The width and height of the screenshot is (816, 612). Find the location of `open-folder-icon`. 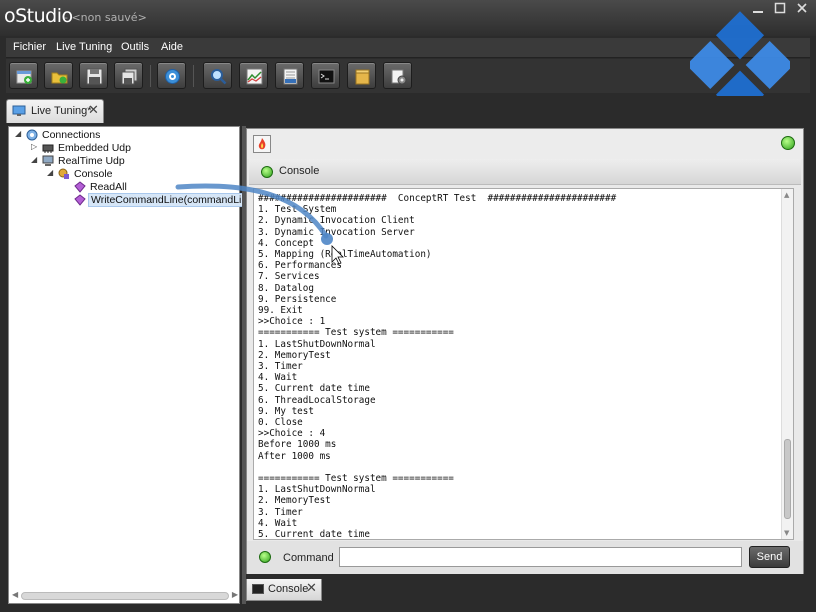

open-folder-icon is located at coordinates (59, 78).